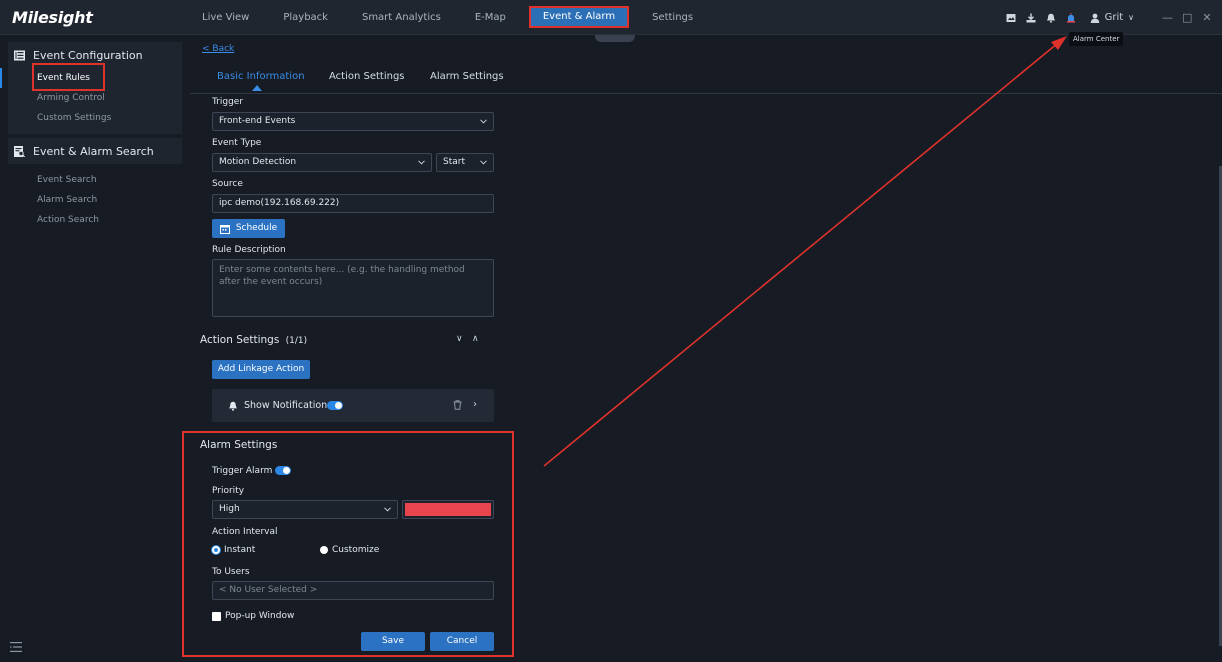 This screenshot has height=662, width=1222. Describe the element at coordinates (216, 550) in the screenshot. I see `instant-radio` at that location.